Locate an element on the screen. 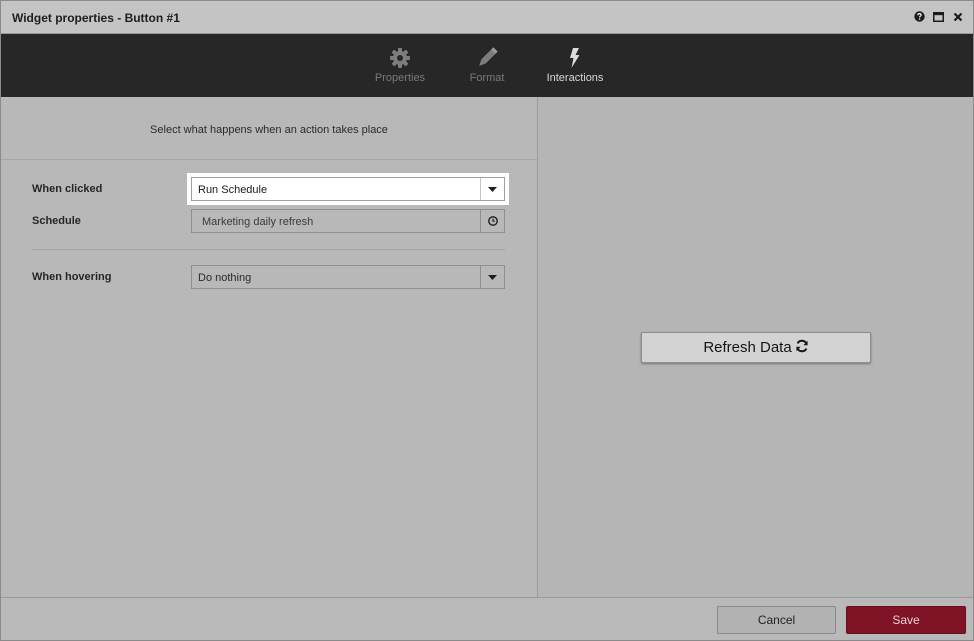 This screenshot has width=974, height=641. dialog-title: Widget properties - Button #1 is located at coordinates (96, 18).